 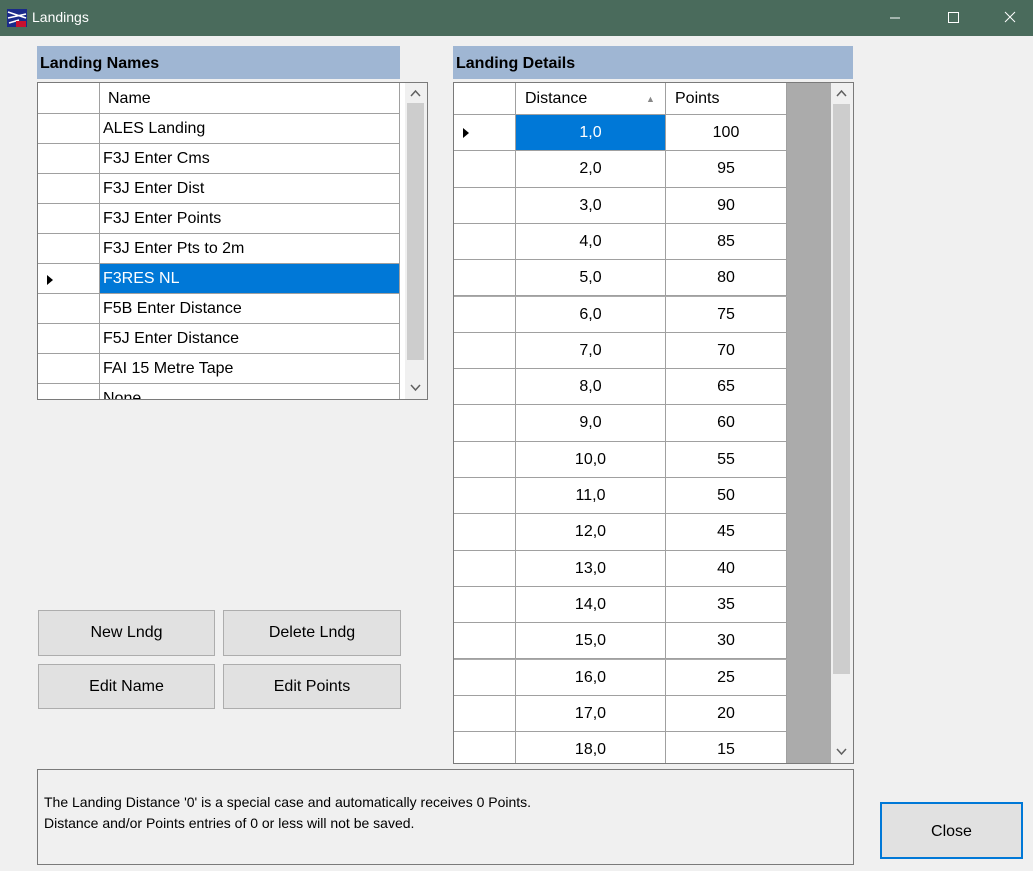 What do you see at coordinates (726, 314) in the screenshot?
I see `points-cell: 75` at bounding box center [726, 314].